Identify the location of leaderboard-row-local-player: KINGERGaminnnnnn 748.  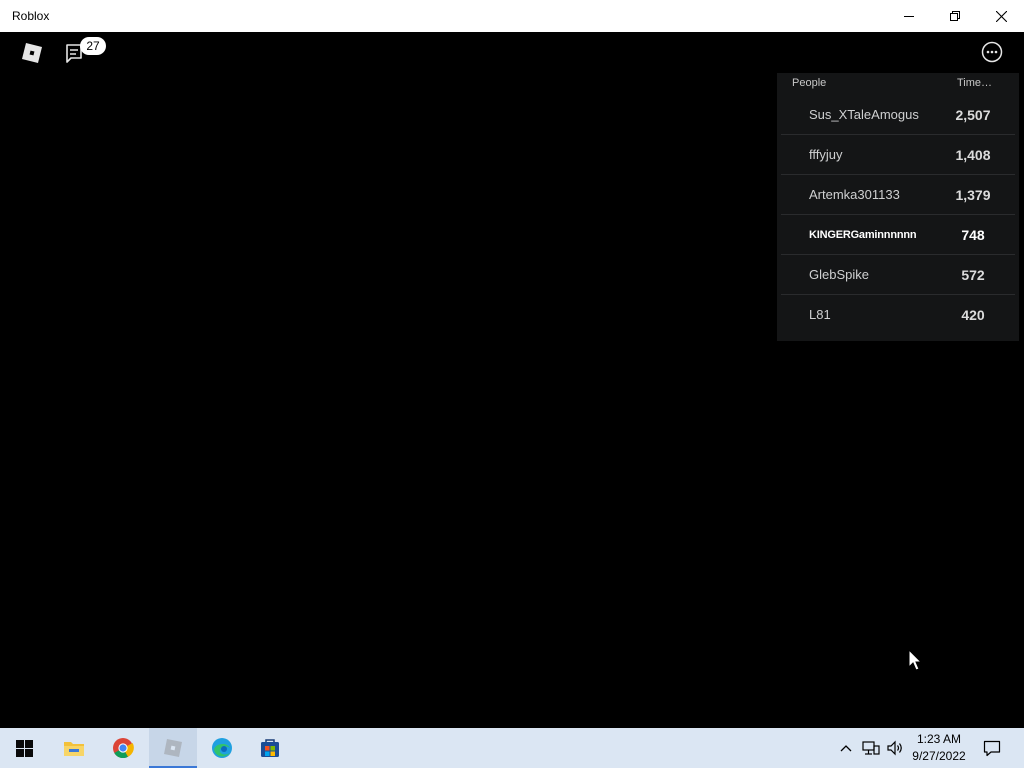
(898, 235).